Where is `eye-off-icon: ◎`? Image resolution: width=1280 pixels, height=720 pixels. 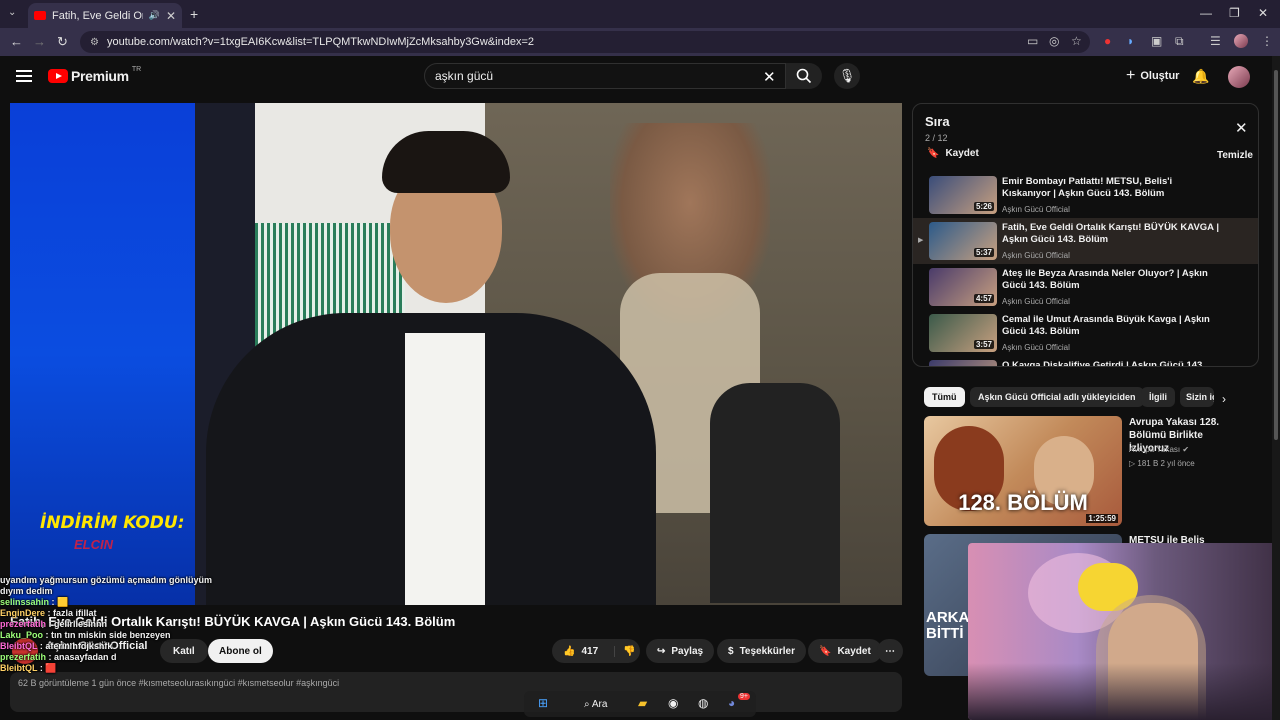
eye-off-icon: ◎ is located at coordinates (1054, 41).